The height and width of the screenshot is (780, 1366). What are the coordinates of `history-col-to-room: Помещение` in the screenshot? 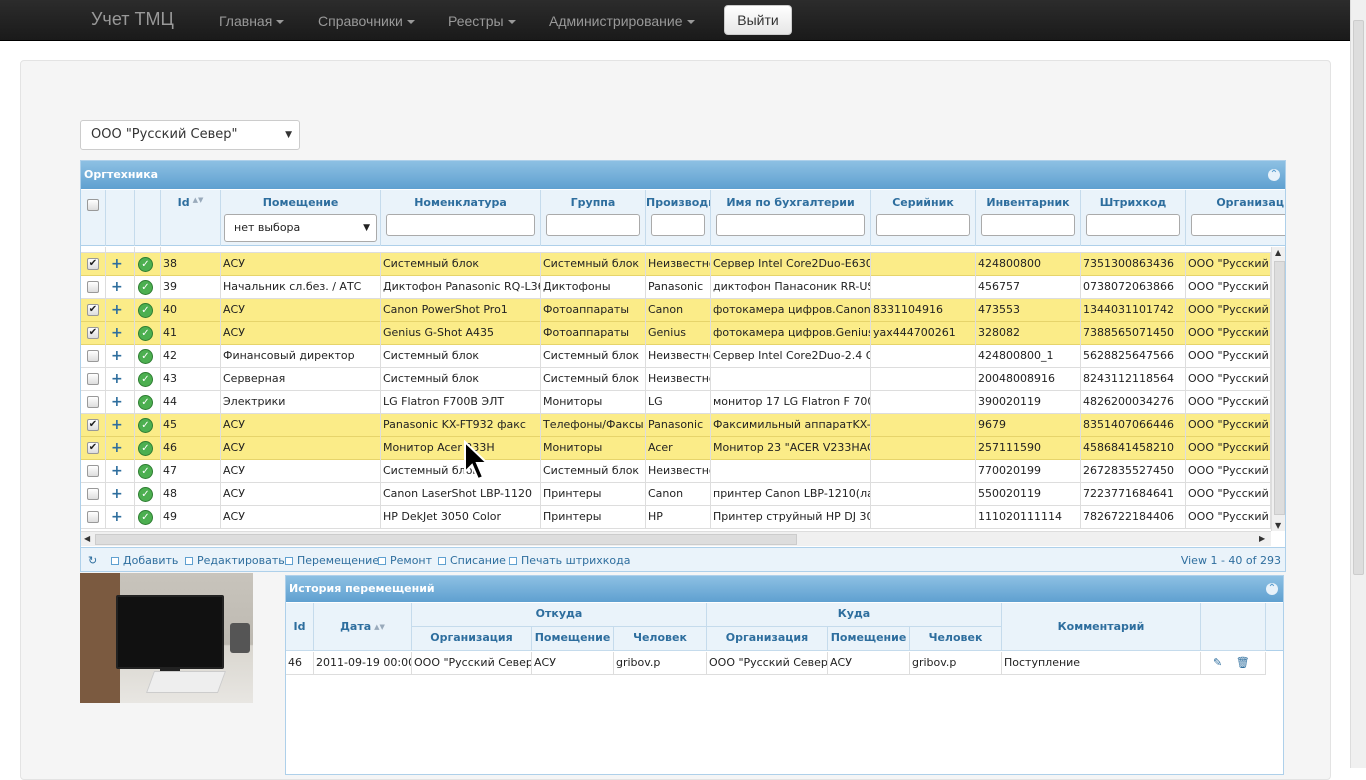 It's located at (869, 639).